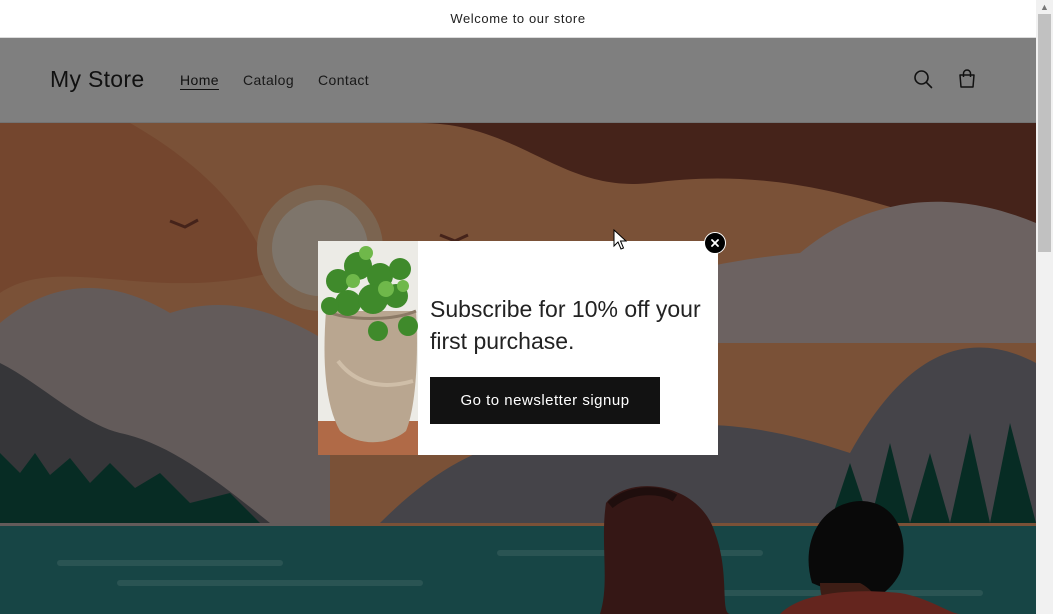 The height and width of the screenshot is (614, 1053). I want to click on announcement-text: Welcome to our store, so click(518, 18).